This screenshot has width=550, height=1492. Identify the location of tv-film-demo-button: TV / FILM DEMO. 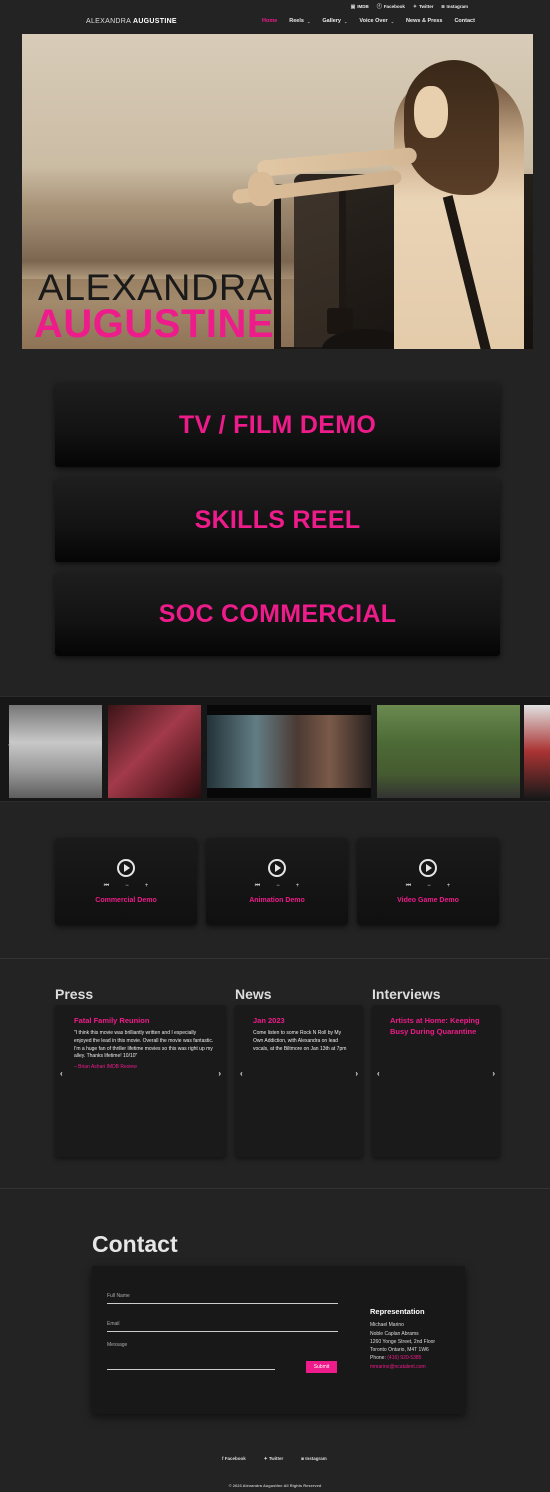
(277, 425).